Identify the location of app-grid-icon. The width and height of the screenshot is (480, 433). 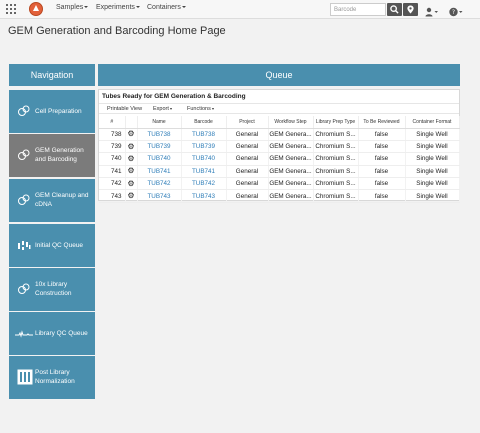
(11, 9).